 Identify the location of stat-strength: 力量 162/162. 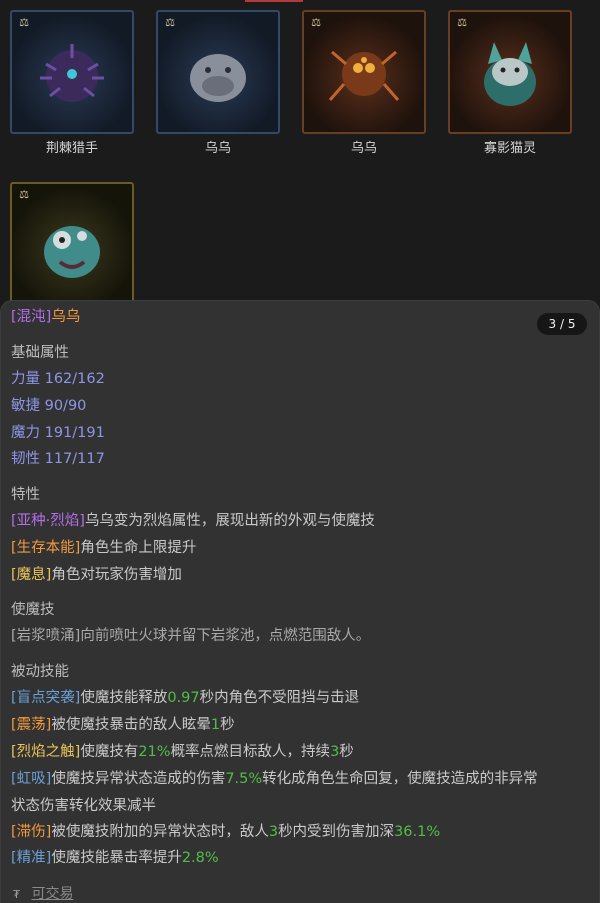
(58, 379).